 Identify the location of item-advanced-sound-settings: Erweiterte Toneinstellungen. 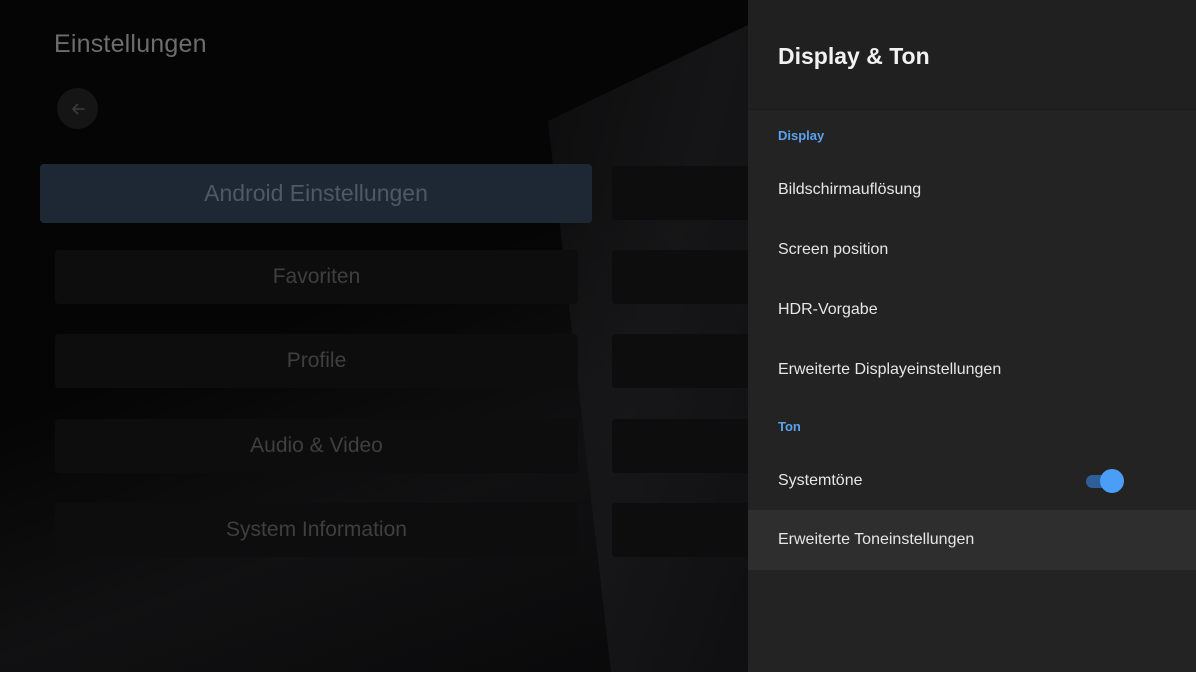
(972, 540).